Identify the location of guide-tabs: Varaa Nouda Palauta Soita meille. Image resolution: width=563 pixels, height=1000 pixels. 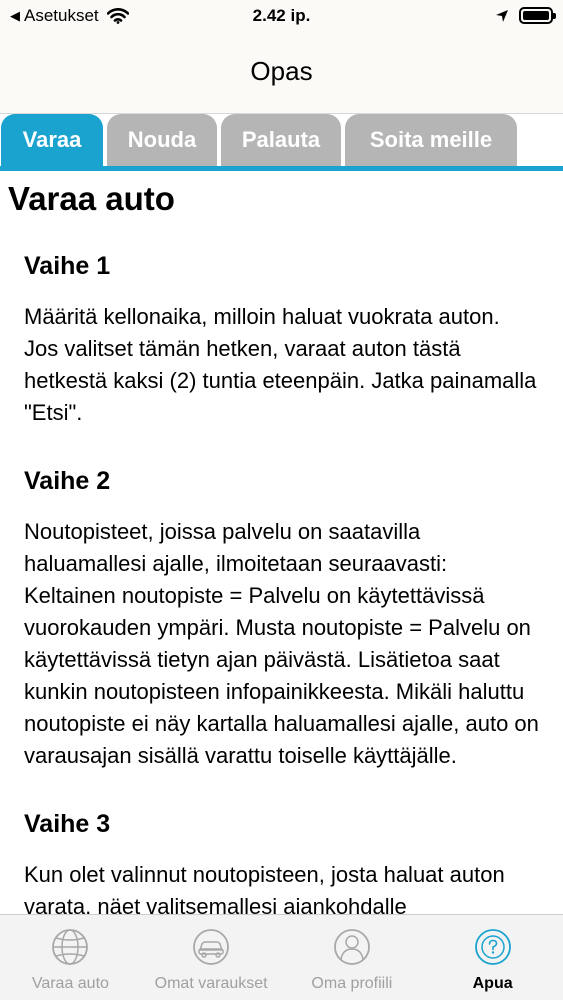
(281, 143).